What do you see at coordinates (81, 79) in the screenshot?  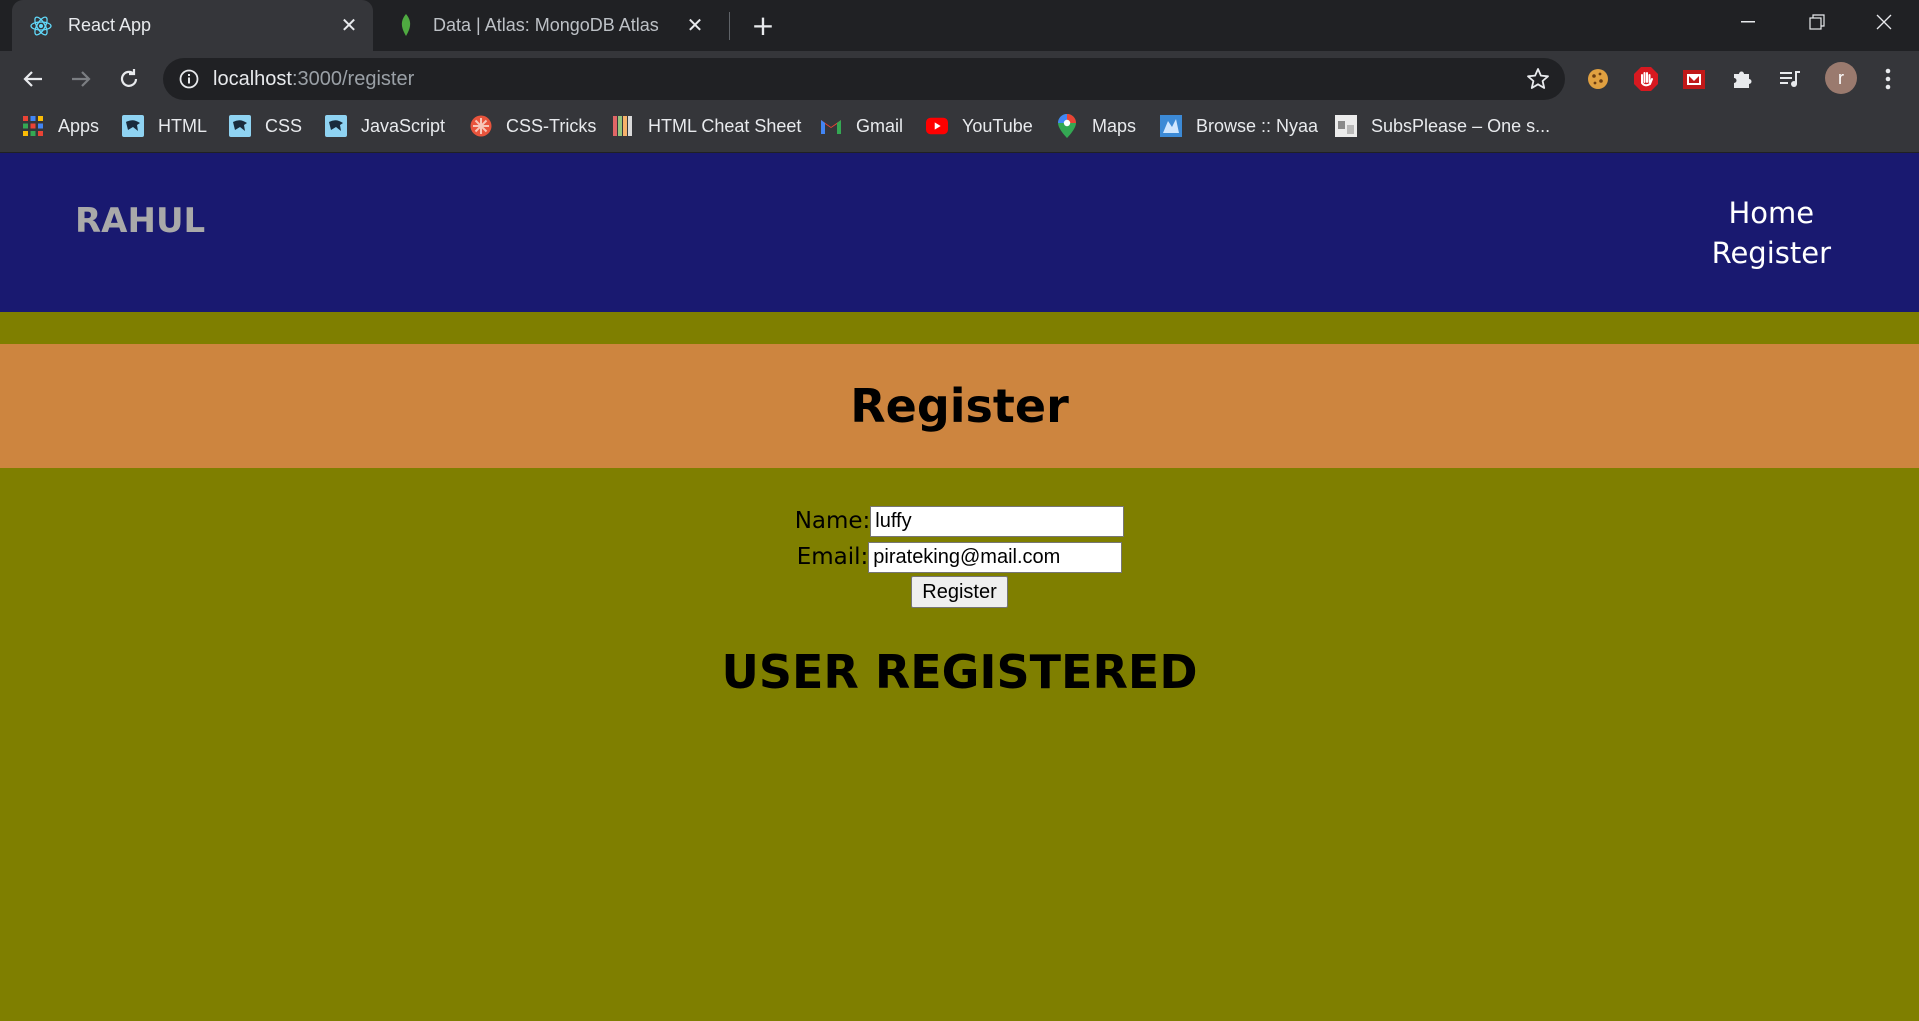 I see `forward-arrow-icon` at bounding box center [81, 79].